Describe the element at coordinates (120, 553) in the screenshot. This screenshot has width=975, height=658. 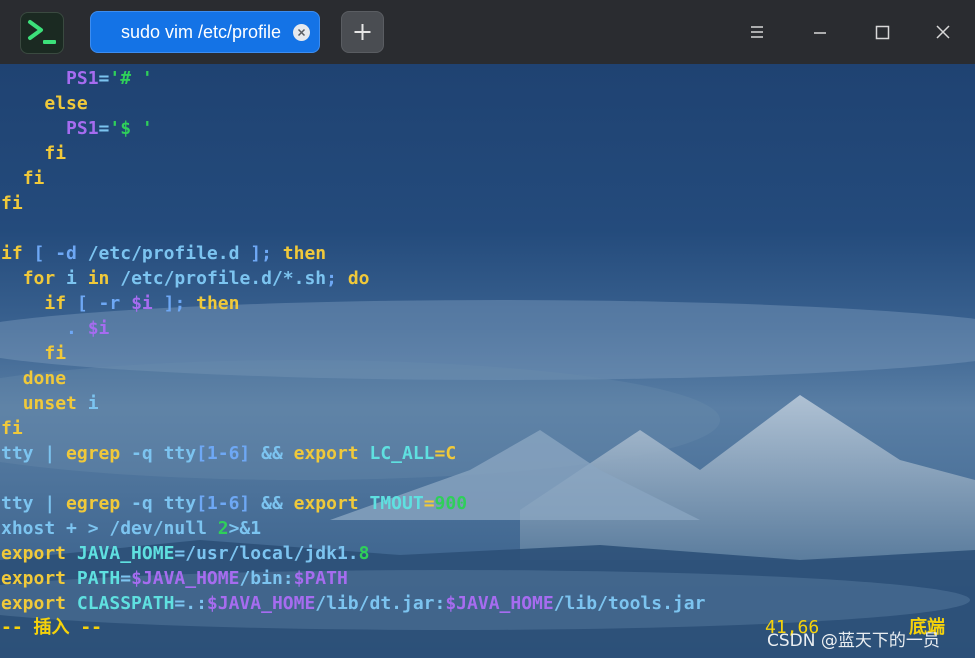
I see `code-token: JAVA_HOME` at that location.